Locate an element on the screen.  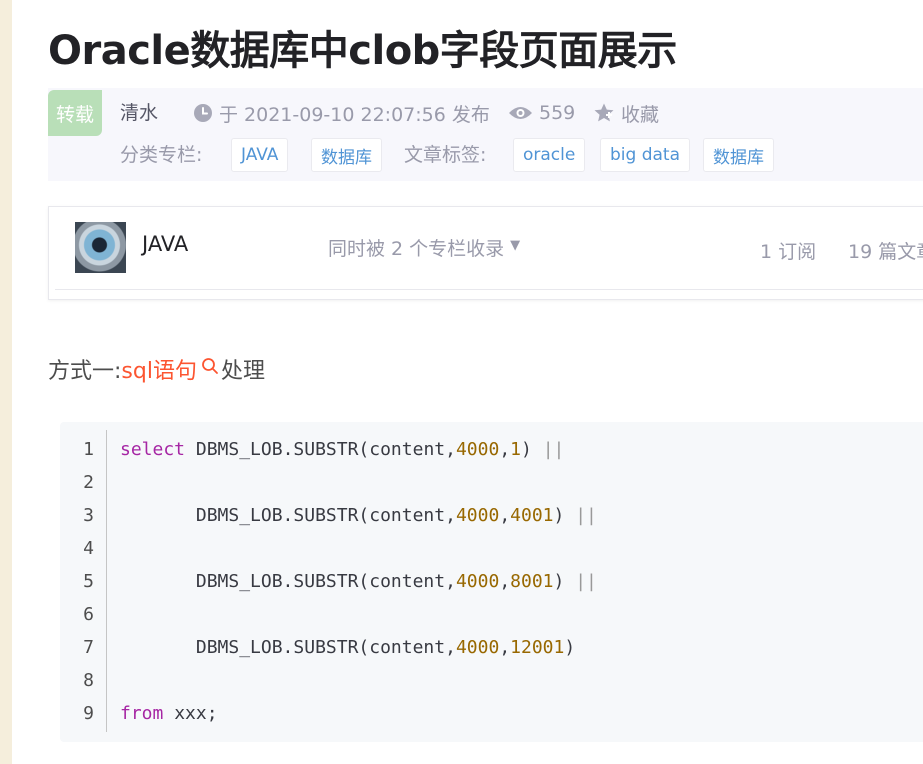
method-heading: 方式一: sql语句 处理 is located at coordinates (156, 369).